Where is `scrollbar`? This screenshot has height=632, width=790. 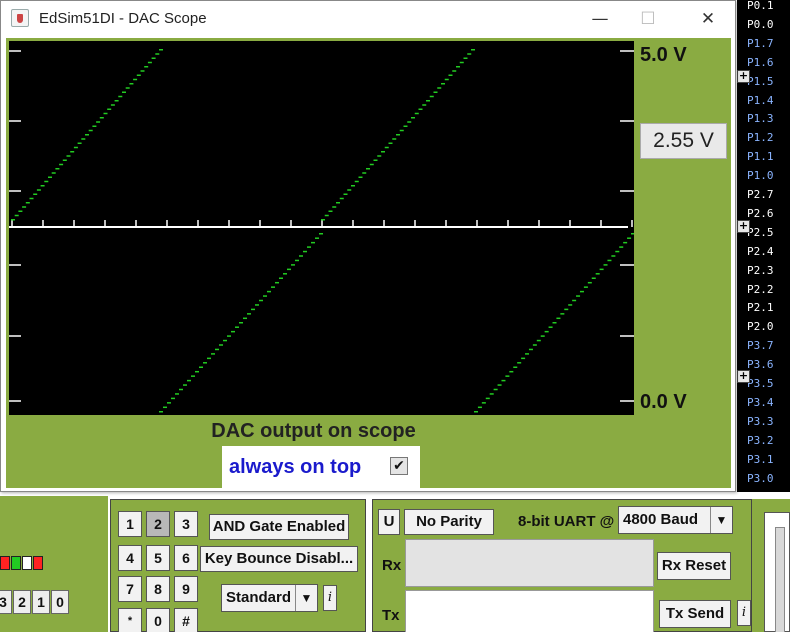
scrollbar is located at coordinates (777, 572).